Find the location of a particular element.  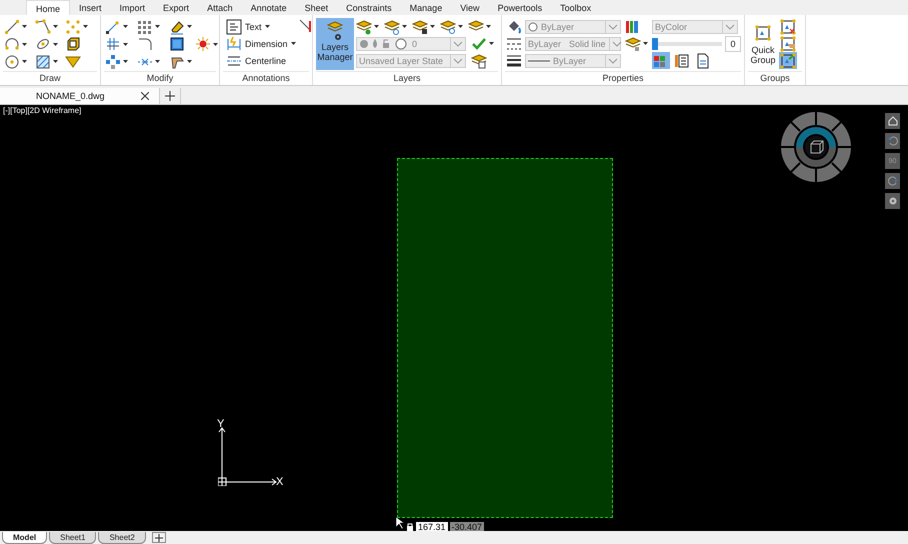

trim-icon is located at coordinates (113, 44).